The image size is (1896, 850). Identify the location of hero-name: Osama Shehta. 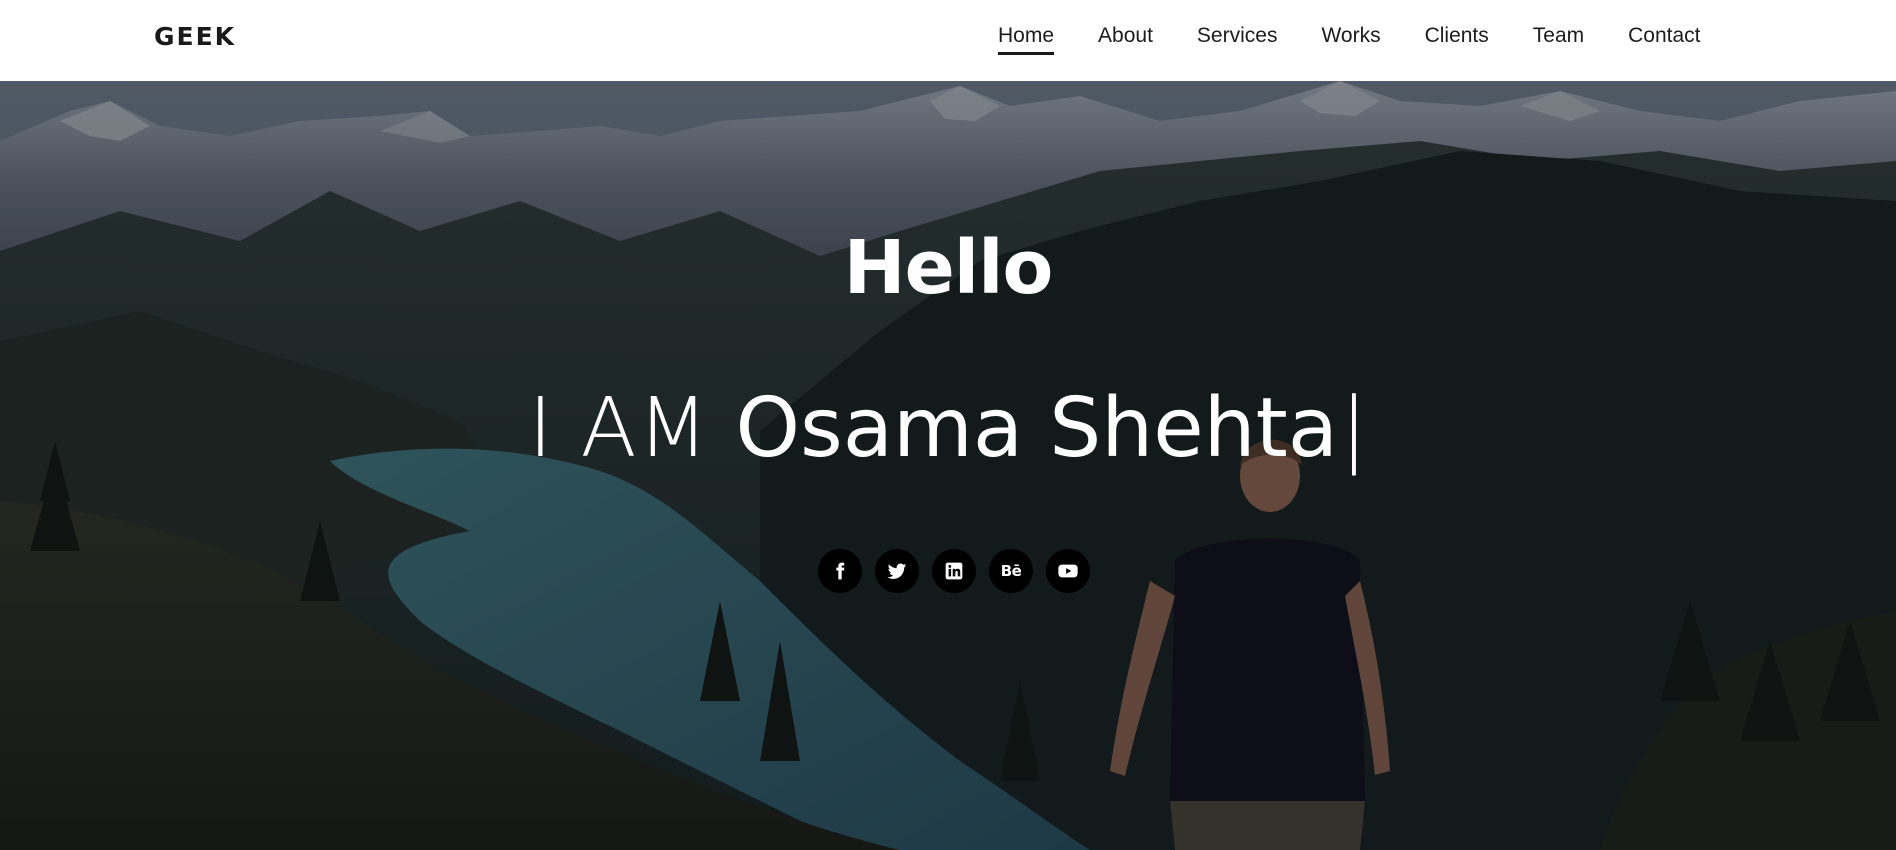
(1037, 428).